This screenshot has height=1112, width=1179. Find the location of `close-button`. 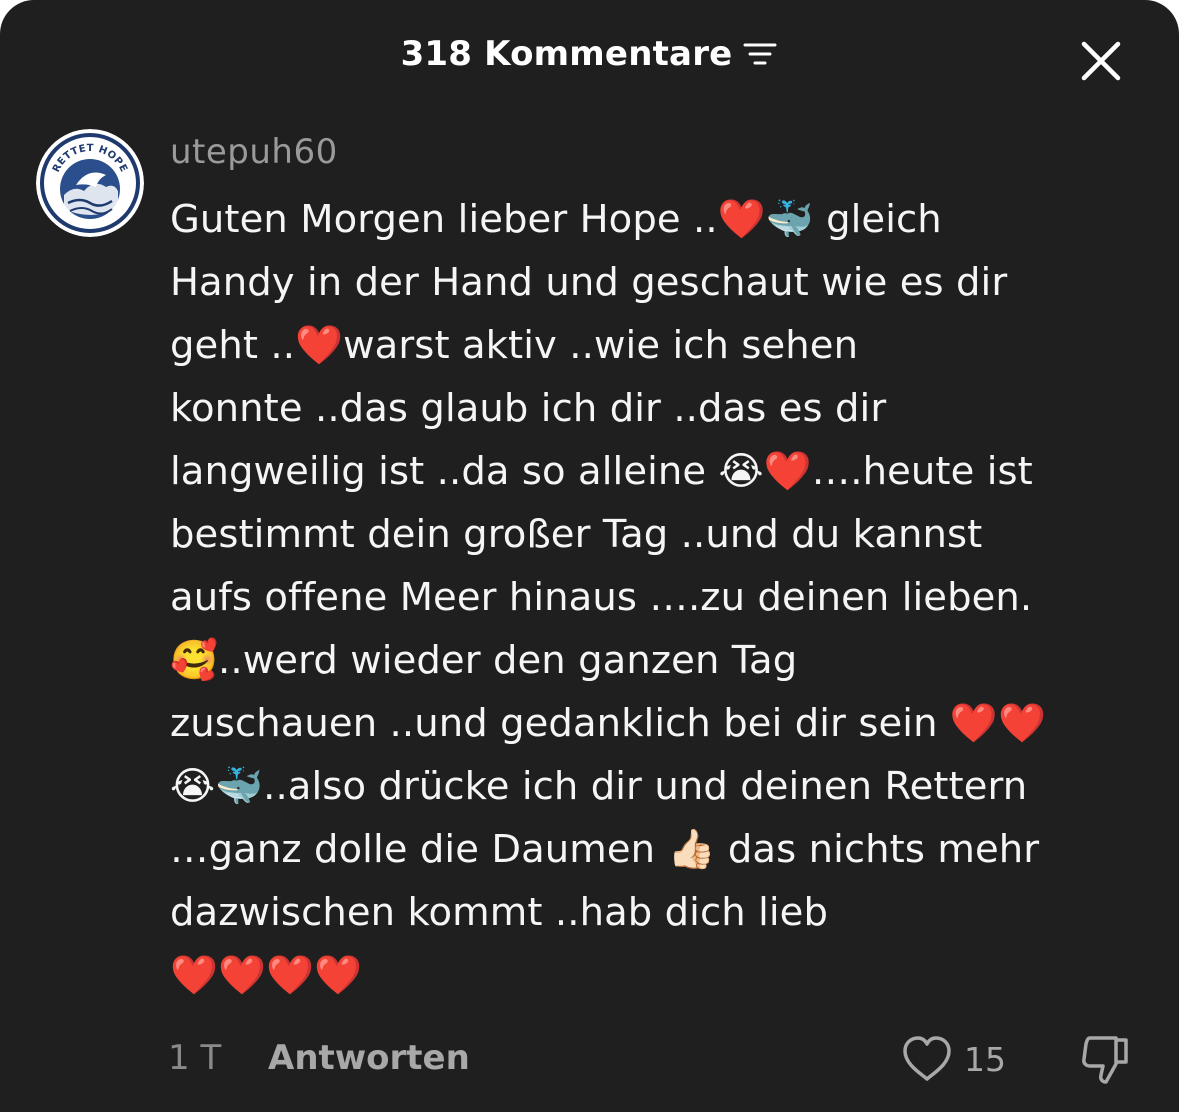

close-button is located at coordinates (1101, 61).